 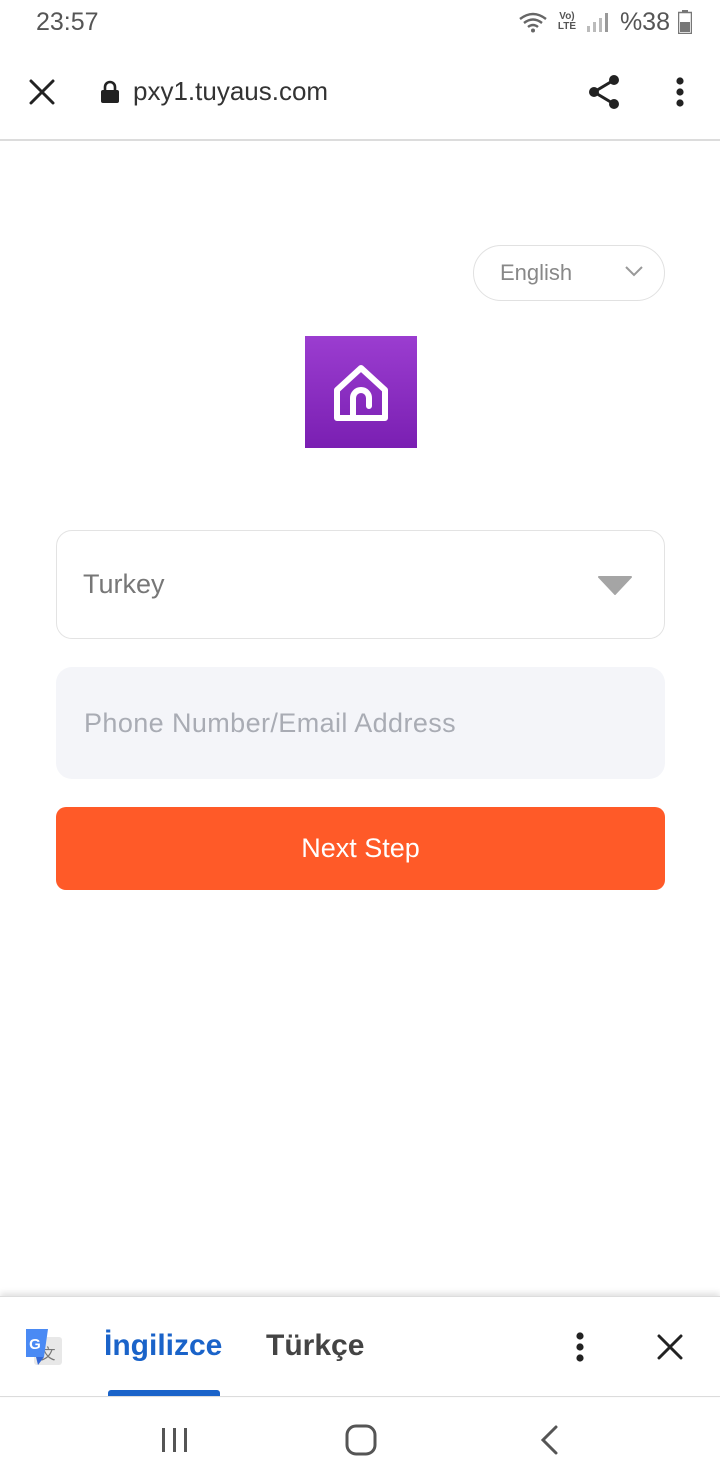 What do you see at coordinates (175, 1440) in the screenshot?
I see `recent-apps-icon` at bounding box center [175, 1440].